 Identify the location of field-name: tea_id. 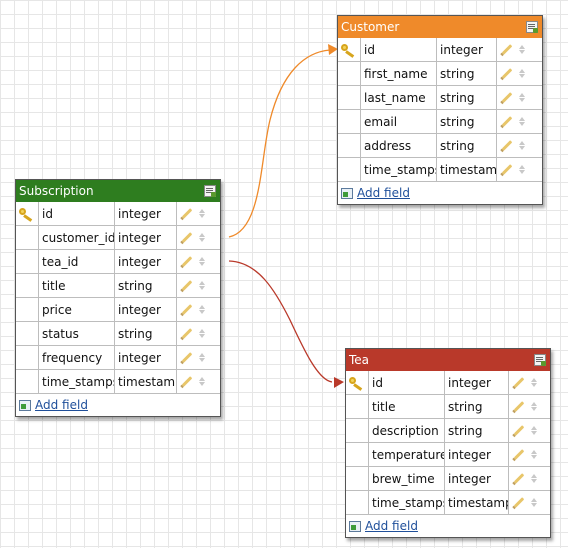
(76, 261).